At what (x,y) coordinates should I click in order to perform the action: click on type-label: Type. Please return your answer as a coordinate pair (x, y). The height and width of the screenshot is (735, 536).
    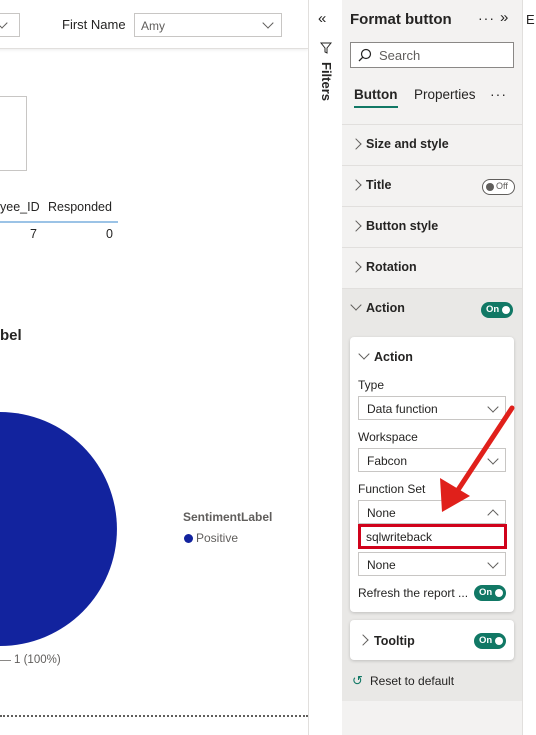
    Looking at the image, I should click on (371, 385).